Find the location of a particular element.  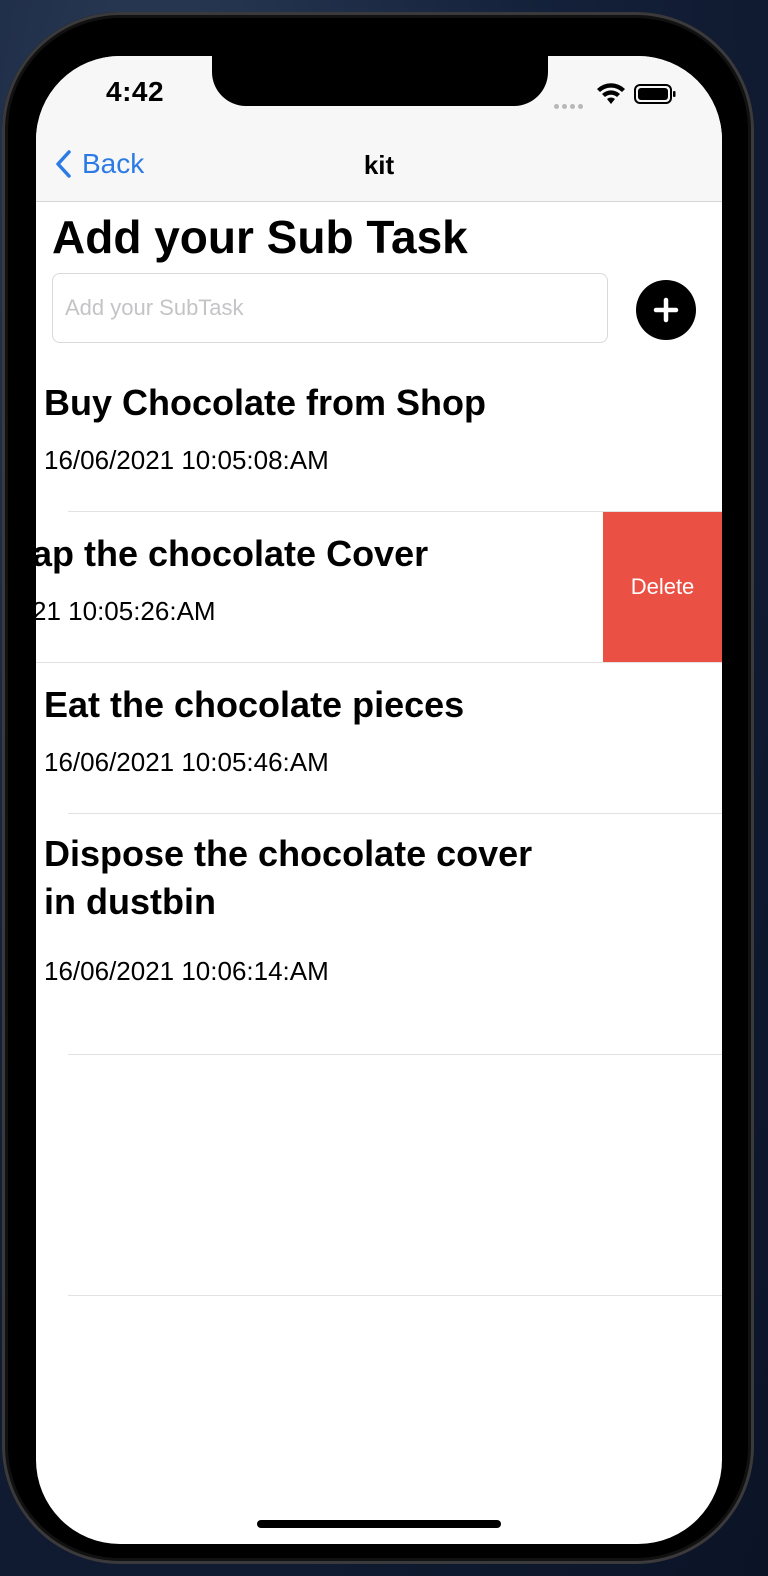

task-title: Buy Chocolate from Shop is located at coordinates (265, 402).